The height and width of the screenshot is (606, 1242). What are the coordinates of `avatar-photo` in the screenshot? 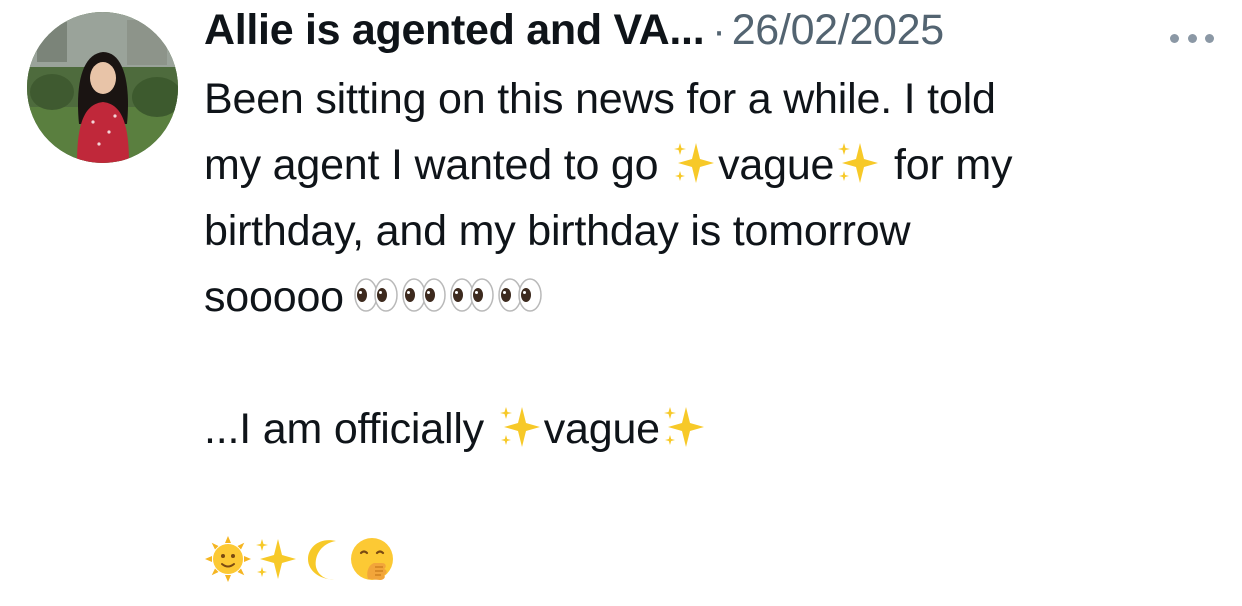 It's located at (102, 87).